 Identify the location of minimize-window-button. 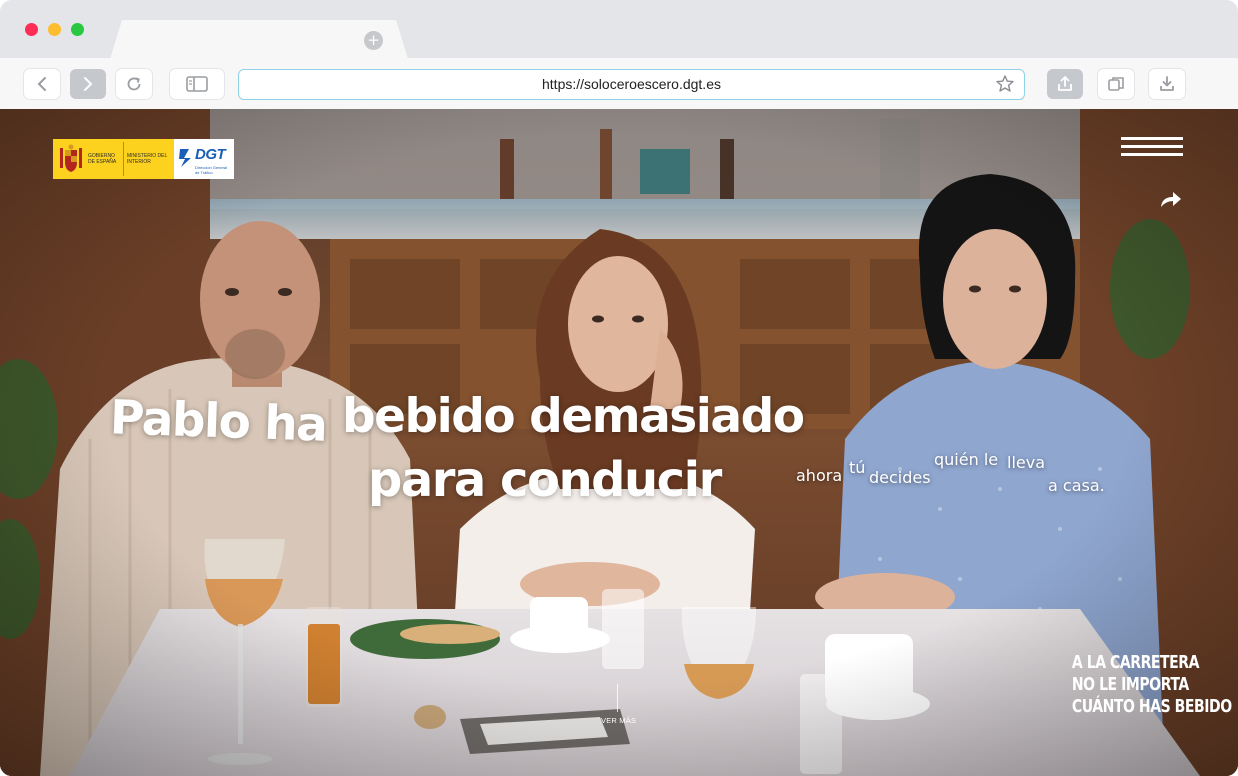
(54, 29).